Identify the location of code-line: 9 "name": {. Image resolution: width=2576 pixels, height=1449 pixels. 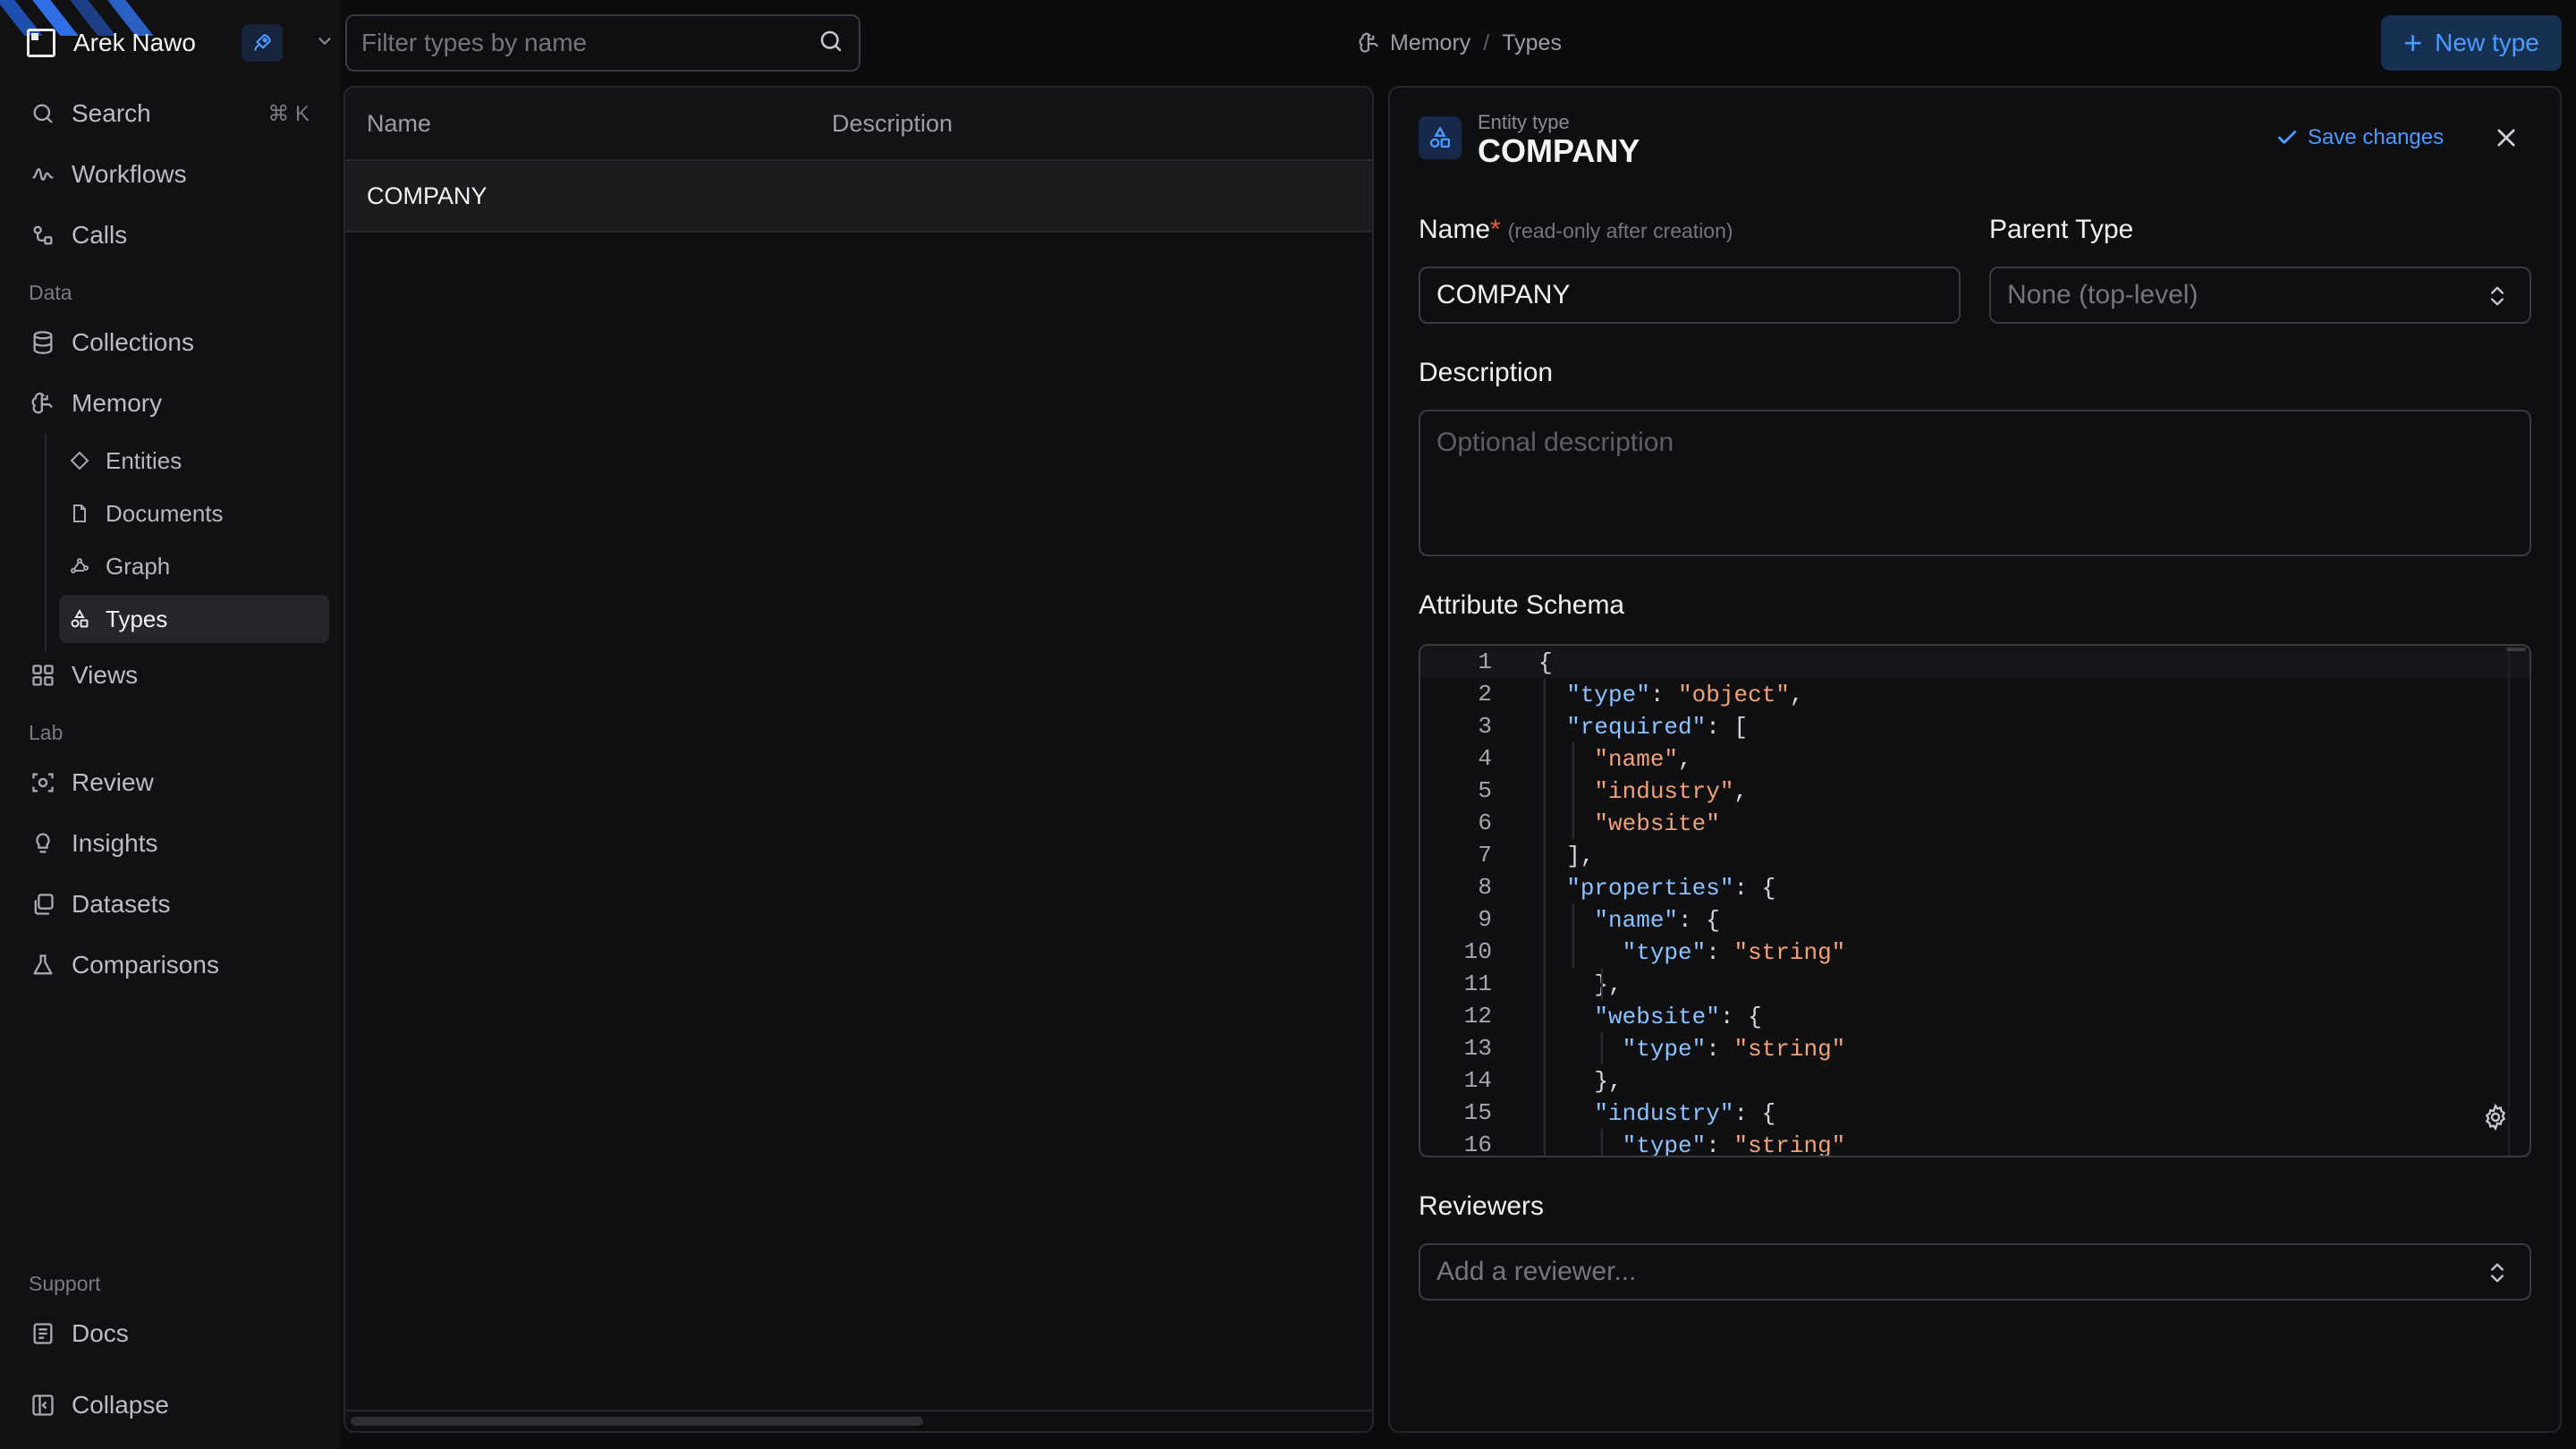
(1974, 919).